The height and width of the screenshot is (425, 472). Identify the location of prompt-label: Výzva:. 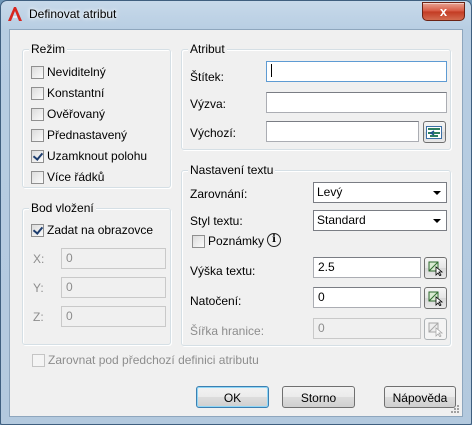
(208, 104).